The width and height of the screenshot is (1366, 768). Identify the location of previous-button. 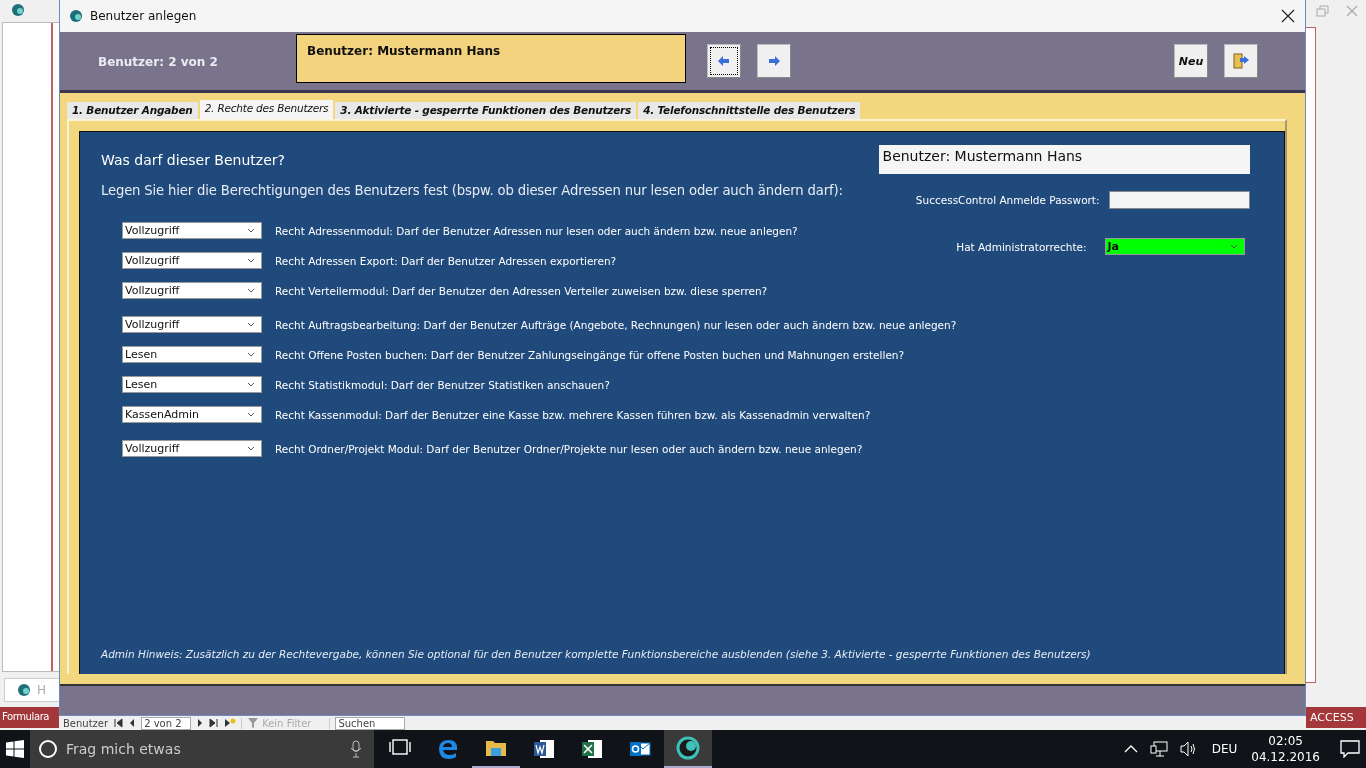
(724, 61).